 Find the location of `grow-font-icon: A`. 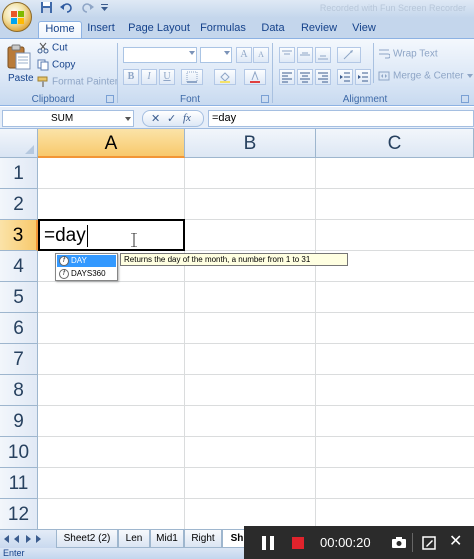

grow-font-icon: A is located at coordinates (244, 55).